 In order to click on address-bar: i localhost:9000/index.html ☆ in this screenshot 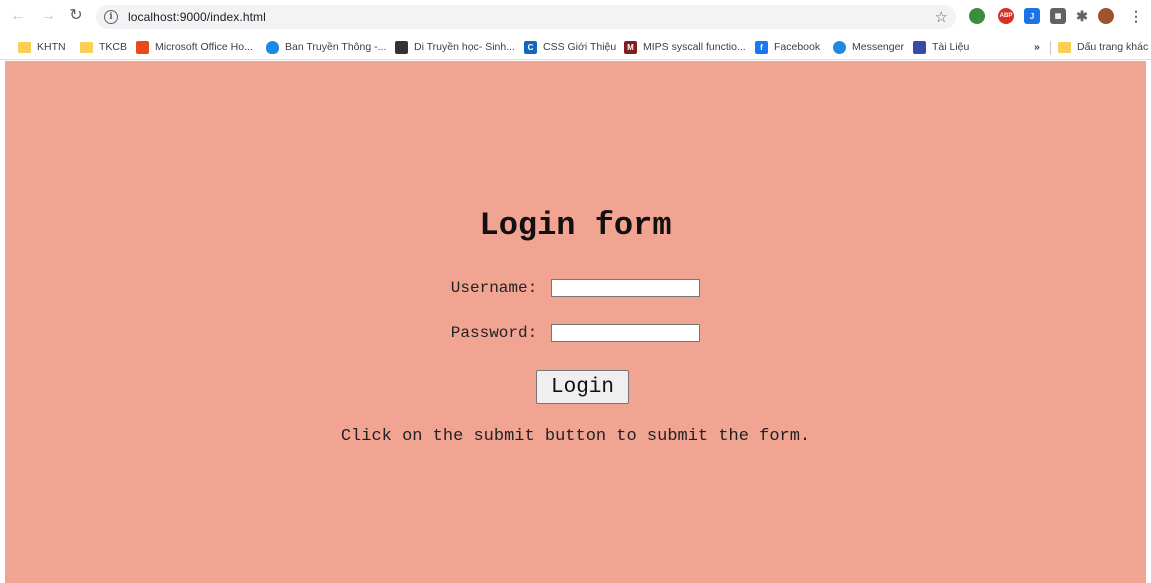, I will do `click(526, 17)`.